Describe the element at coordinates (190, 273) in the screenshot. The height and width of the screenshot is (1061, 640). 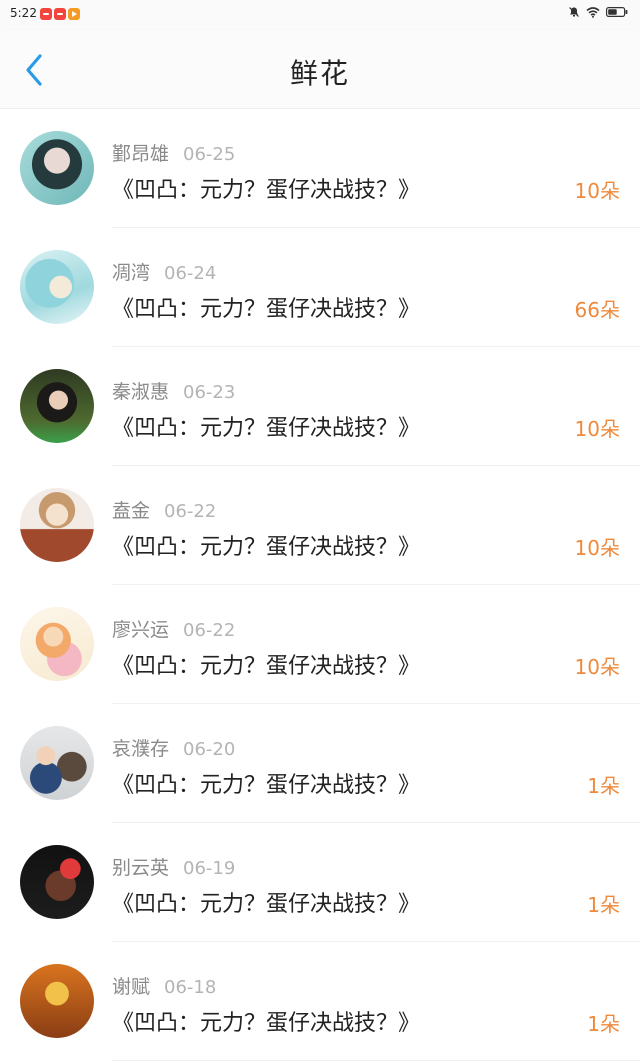
I see `send-date: 06-24` at that location.